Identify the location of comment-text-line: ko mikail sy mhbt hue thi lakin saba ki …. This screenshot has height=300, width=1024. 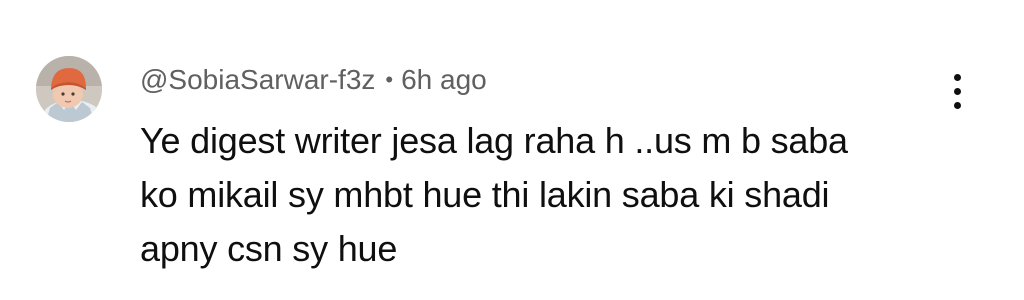
(485, 194).